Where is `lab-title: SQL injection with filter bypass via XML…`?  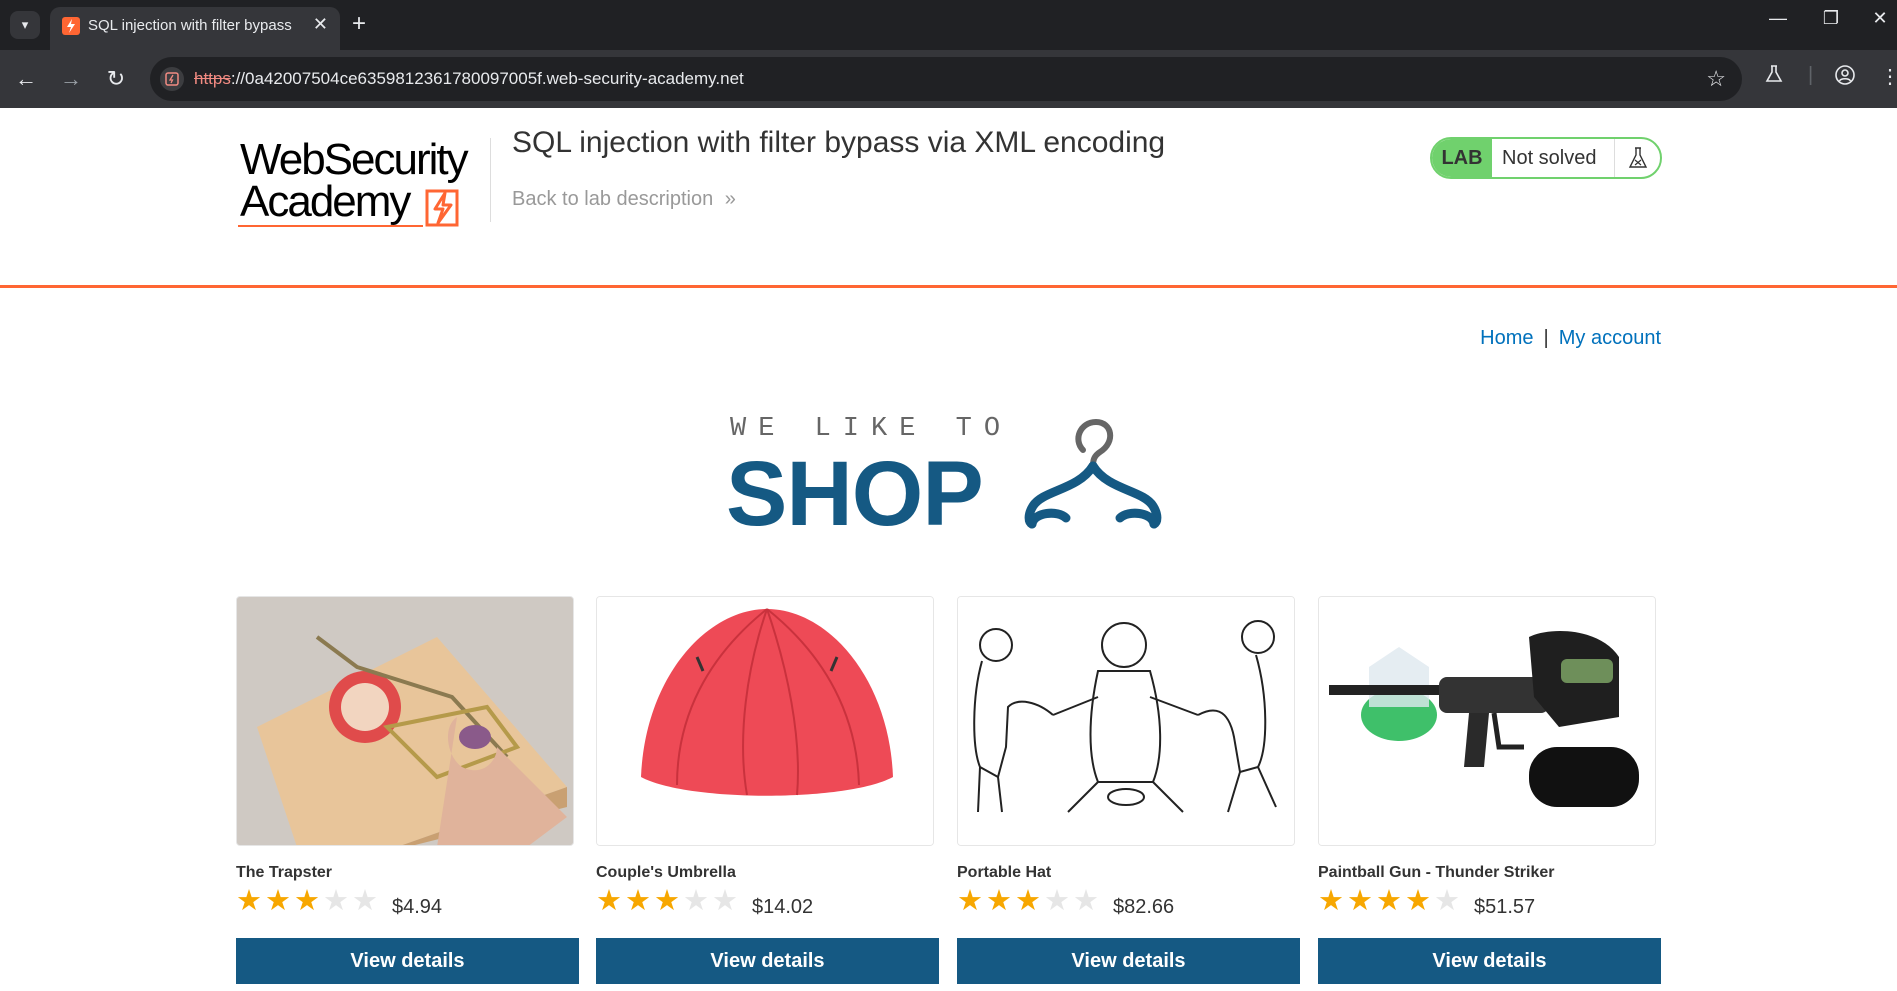
lab-title: SQL injection with filter bypass via XML… is located at coordinates (839, 142).